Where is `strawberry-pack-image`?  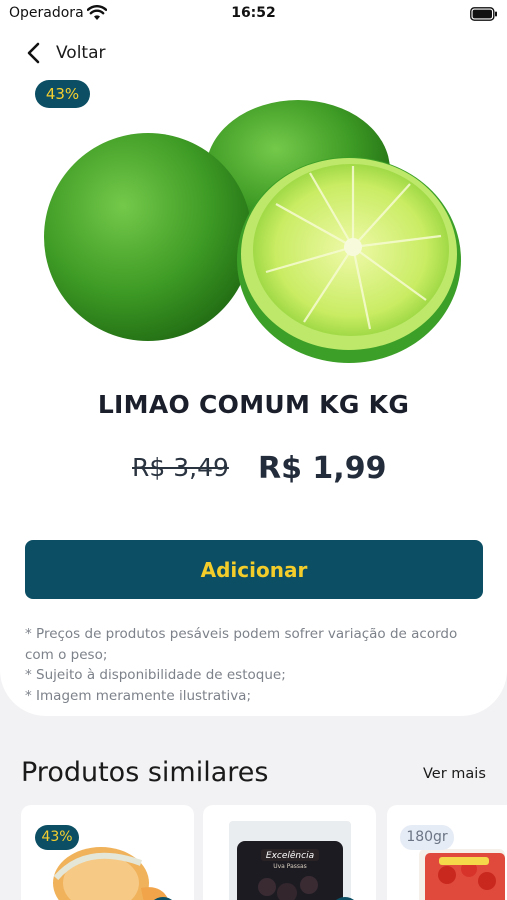 strawberry-pack-image is located at coordinates (462, 874).